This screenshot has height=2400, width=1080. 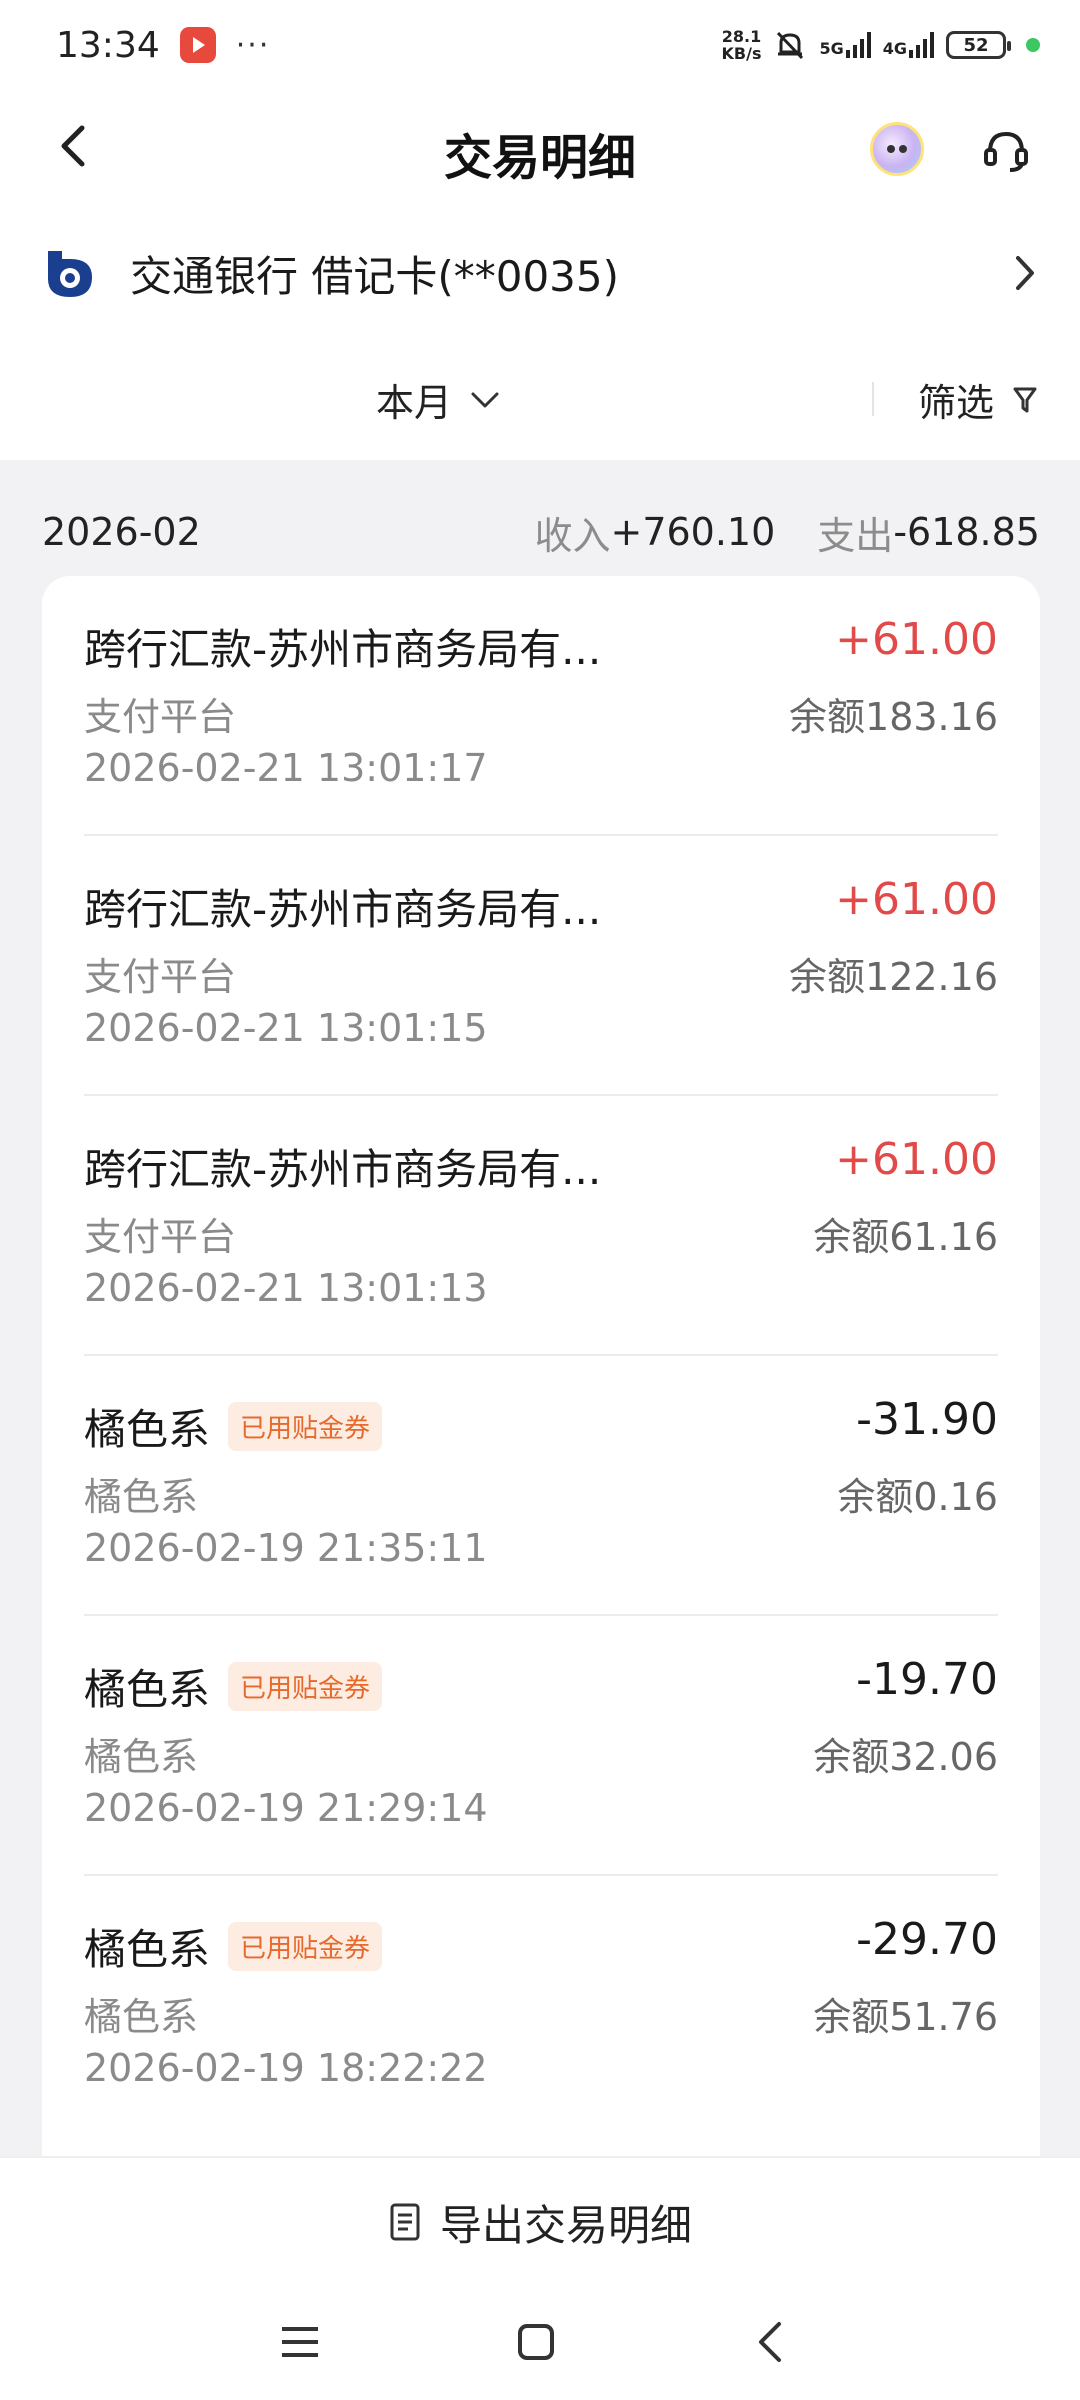 I want to click on transaction-time: 2026-02-19 21:35:11, so click(x=286, y=1548).